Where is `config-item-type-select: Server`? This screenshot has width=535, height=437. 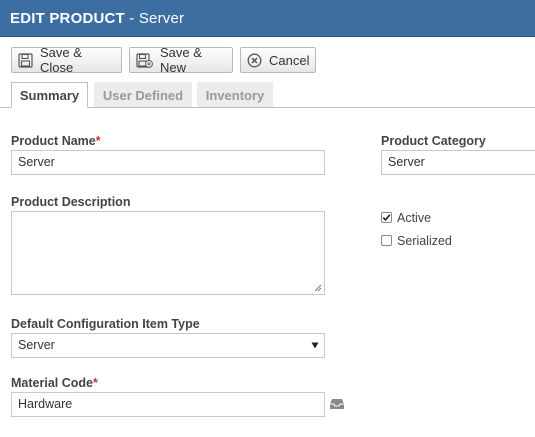
config-item-type-select: Server is located at coordinates (168, 345).